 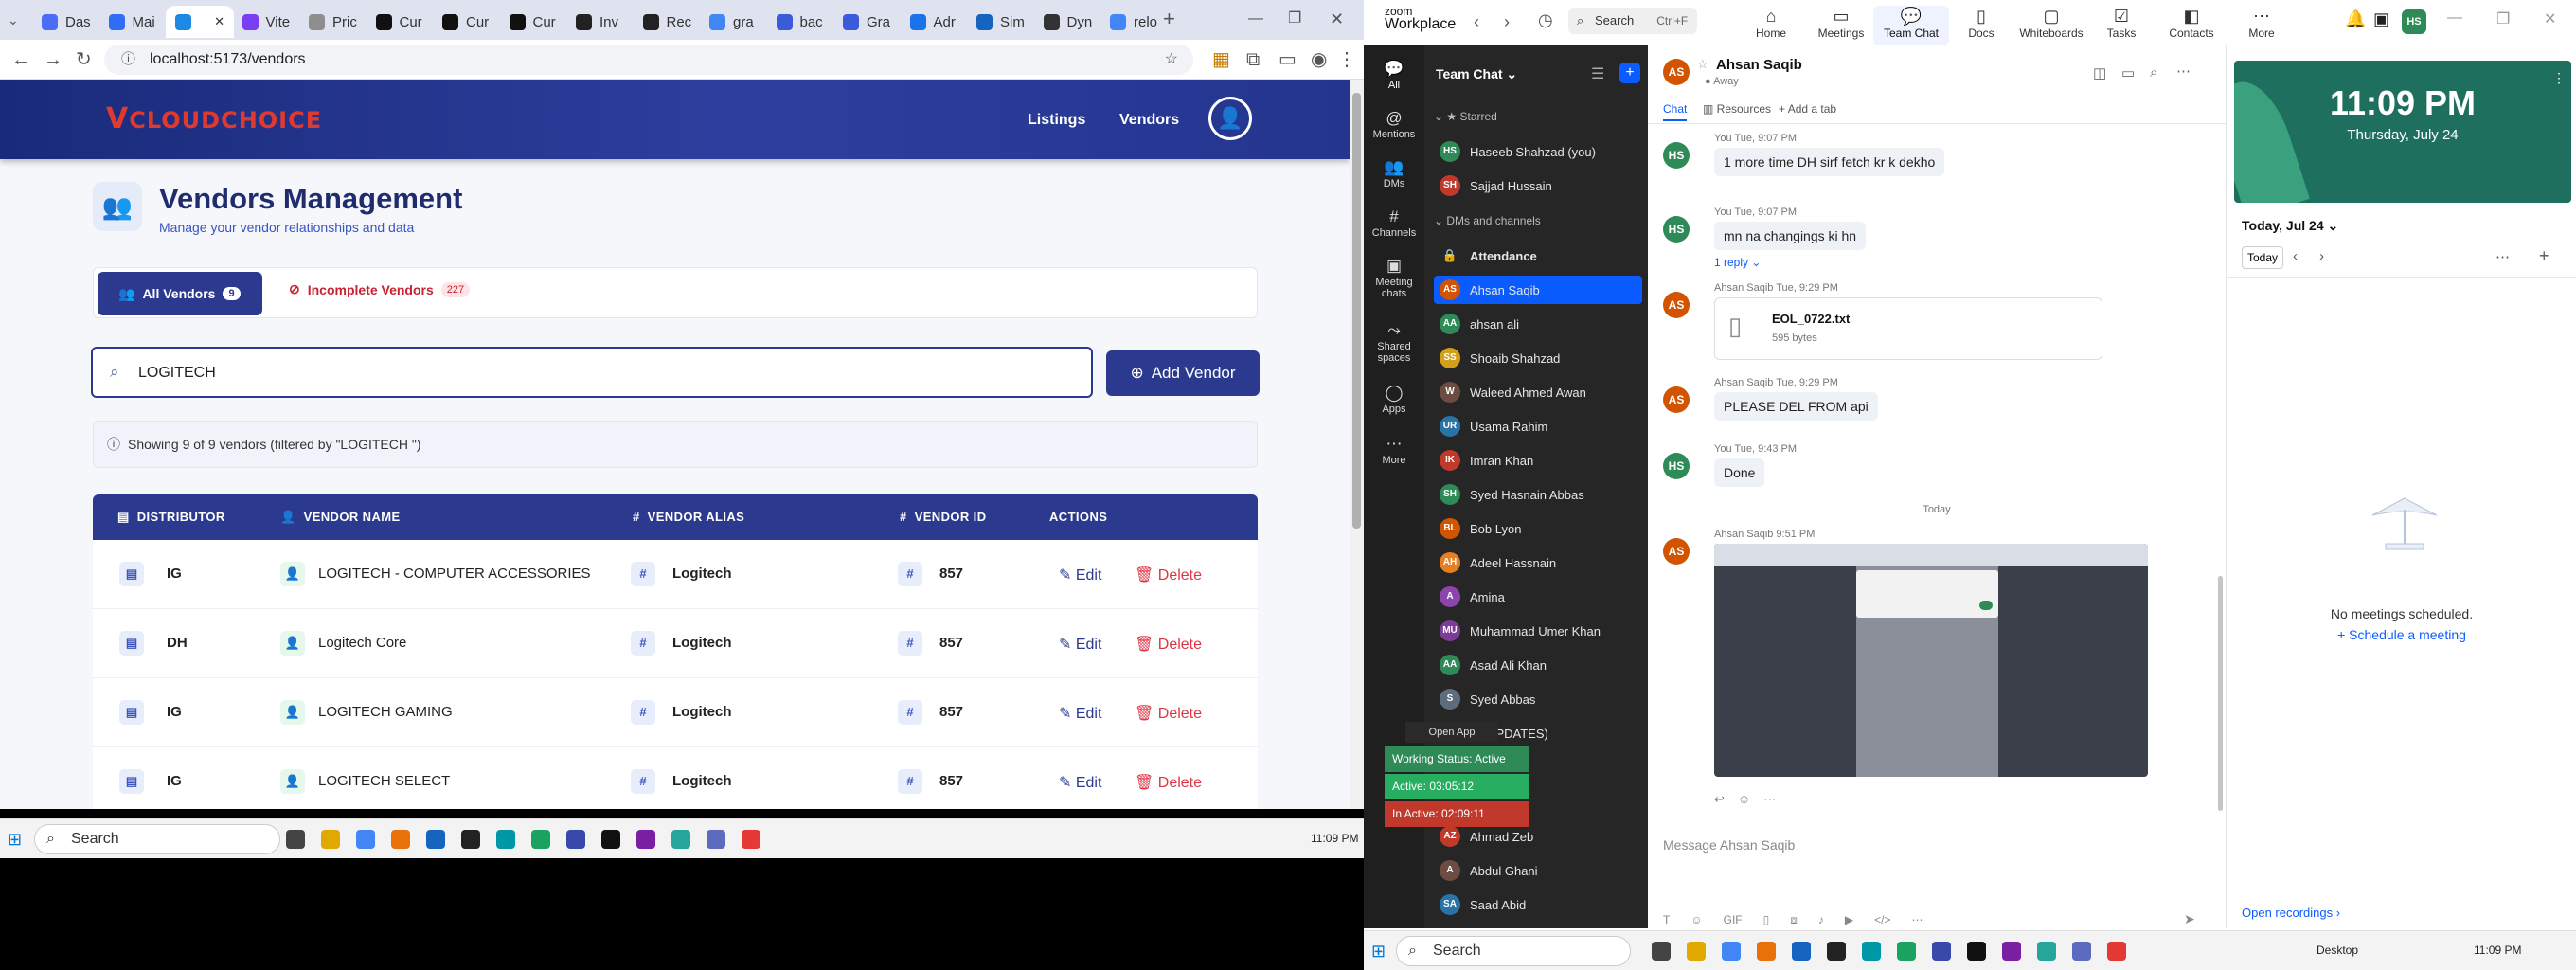 What do you see at coordinates (2183, 71) in the screenshot?
I see `chat-more-icon: ⋯` at bounding box center [2183, 71].